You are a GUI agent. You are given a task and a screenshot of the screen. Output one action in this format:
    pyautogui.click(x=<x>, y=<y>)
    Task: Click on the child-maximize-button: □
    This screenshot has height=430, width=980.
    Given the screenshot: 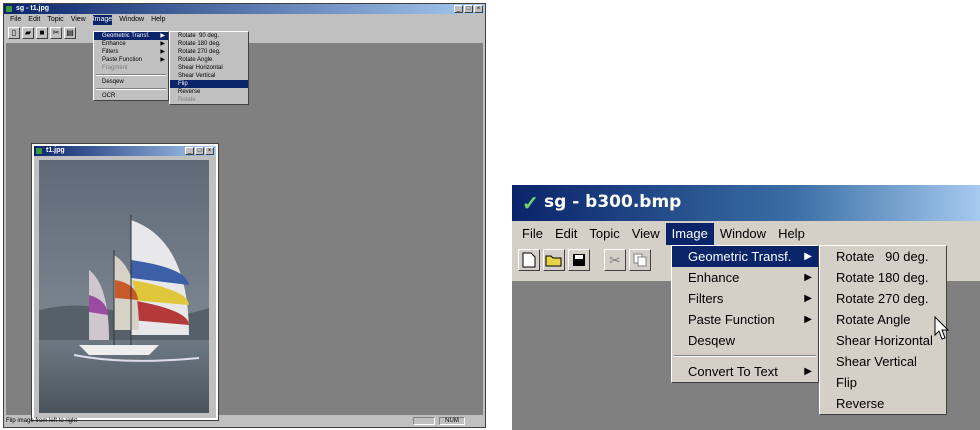 What is the action you would take?
    pyautogui.click(x=199, y=151)
    